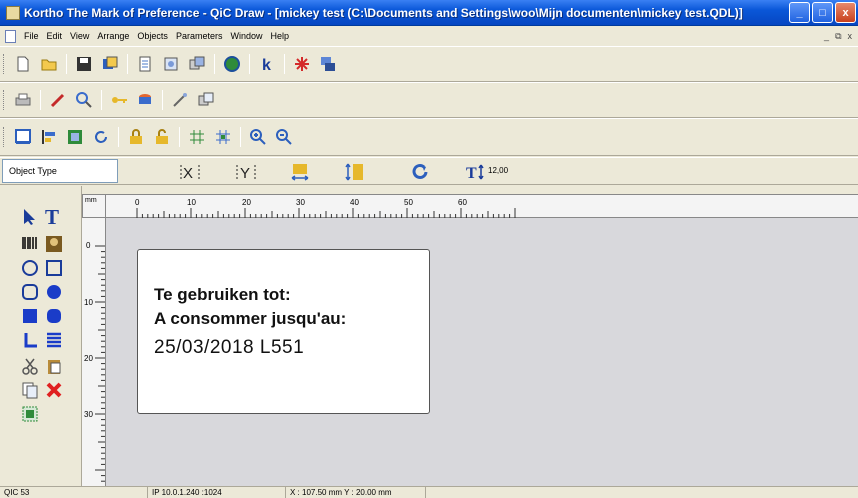 This screenshot has width=858, height=498. Describe the element at coordinates (41, 336) in the screenshot. I see `object-palette: T` at that location.